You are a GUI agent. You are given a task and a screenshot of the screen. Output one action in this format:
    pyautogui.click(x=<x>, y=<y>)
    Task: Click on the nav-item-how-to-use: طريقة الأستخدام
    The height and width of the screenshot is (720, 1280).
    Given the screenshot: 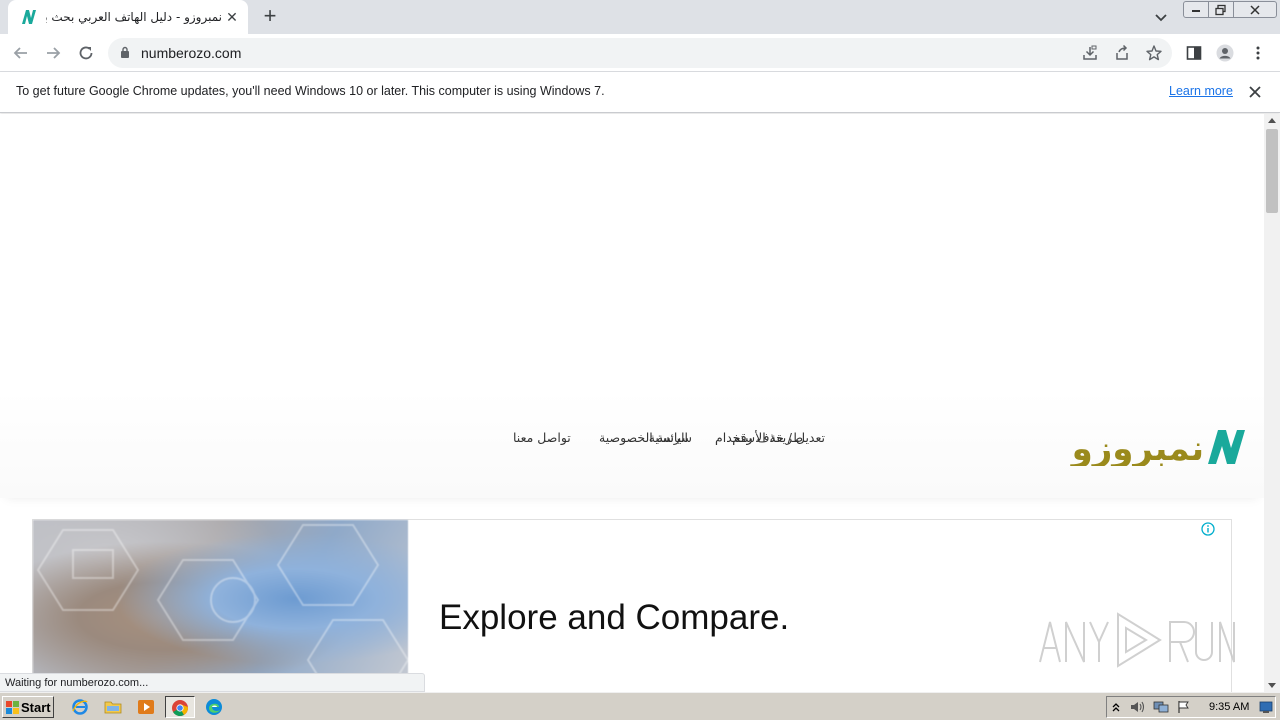 What is the action you would take?
    pyautogui.click(x=759, y=437)
    